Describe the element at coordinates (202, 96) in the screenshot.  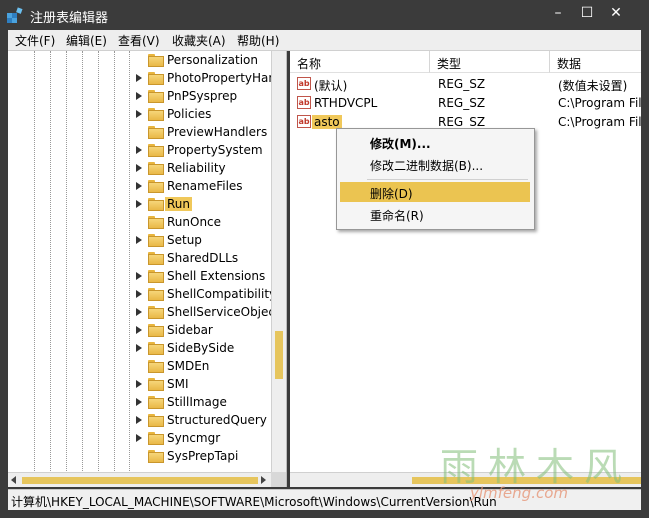
I see `tree-item-label: PnPSysprep` at that location.